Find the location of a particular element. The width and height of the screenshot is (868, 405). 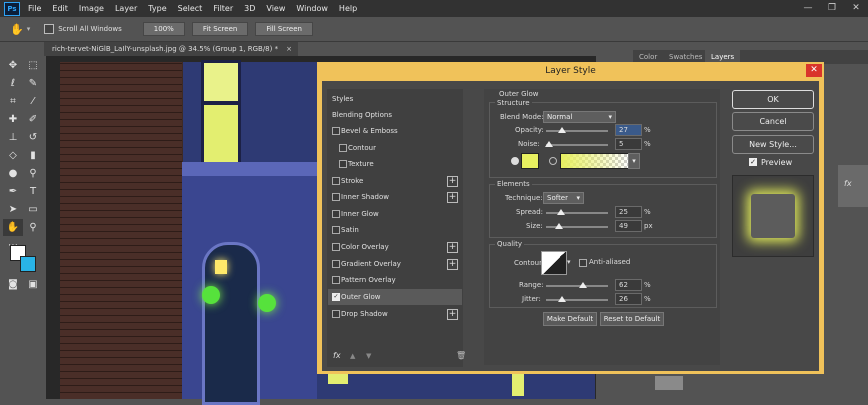

size-field: 49 is located at coordinates (628, 226).